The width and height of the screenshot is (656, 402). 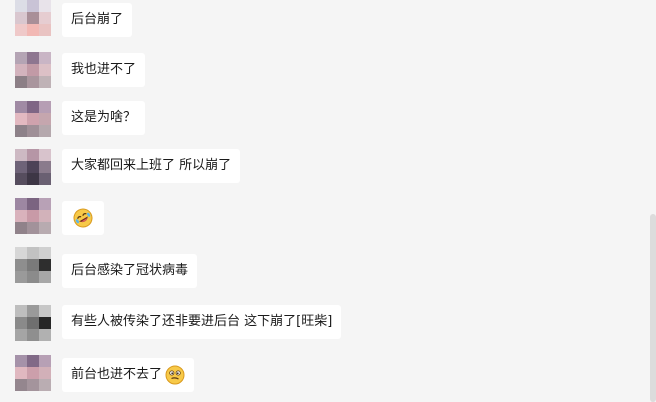 I want to click on message-text: 后台感染了冠状病毒, so click(x=130, y=270).